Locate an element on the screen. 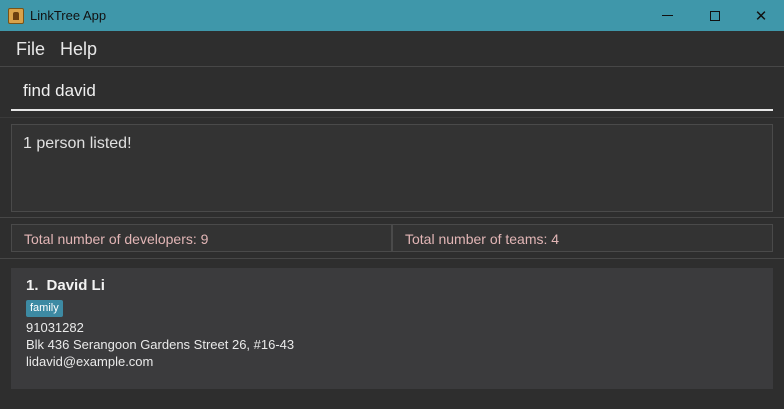  menu-help: Help is located at coordinates (78, 49).